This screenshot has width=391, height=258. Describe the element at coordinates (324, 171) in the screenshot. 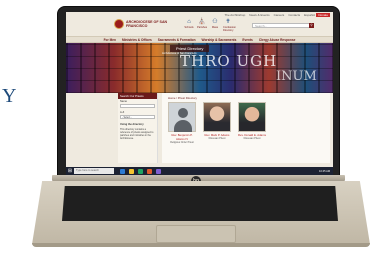

I see `taskbar-clock: 10:45 AM` at that location.